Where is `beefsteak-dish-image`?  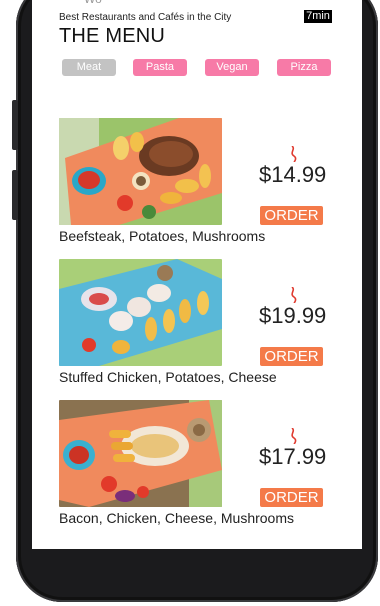
beefsteak-dish-image is located at coordinates (140, 171).